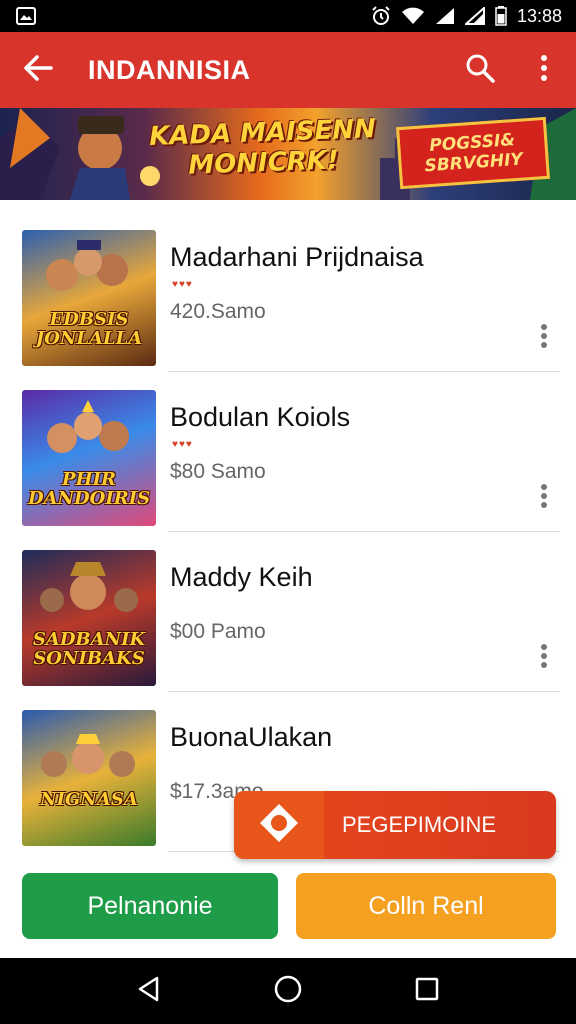  I want to click on alarm-icon, so click(381, 16).